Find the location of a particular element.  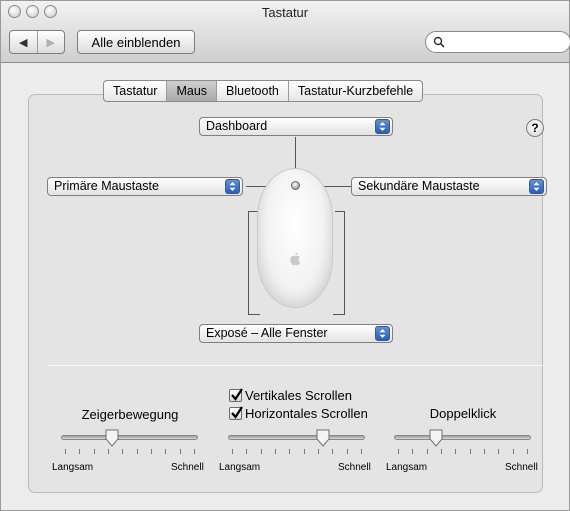

help-button: ? is located at coordinates (535, 128).